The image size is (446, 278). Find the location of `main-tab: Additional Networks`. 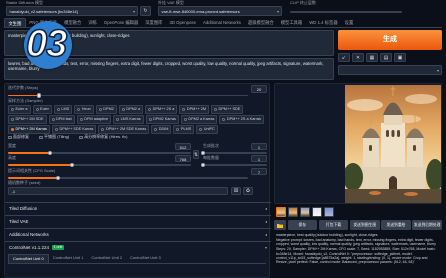

main-tab: Additional Networks is located at coordinates (221, 22).